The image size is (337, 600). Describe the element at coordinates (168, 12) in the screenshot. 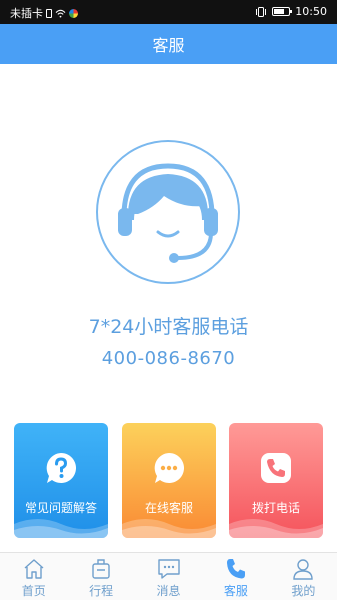

I see `status-bar: 未插卡 10:50` at that location.